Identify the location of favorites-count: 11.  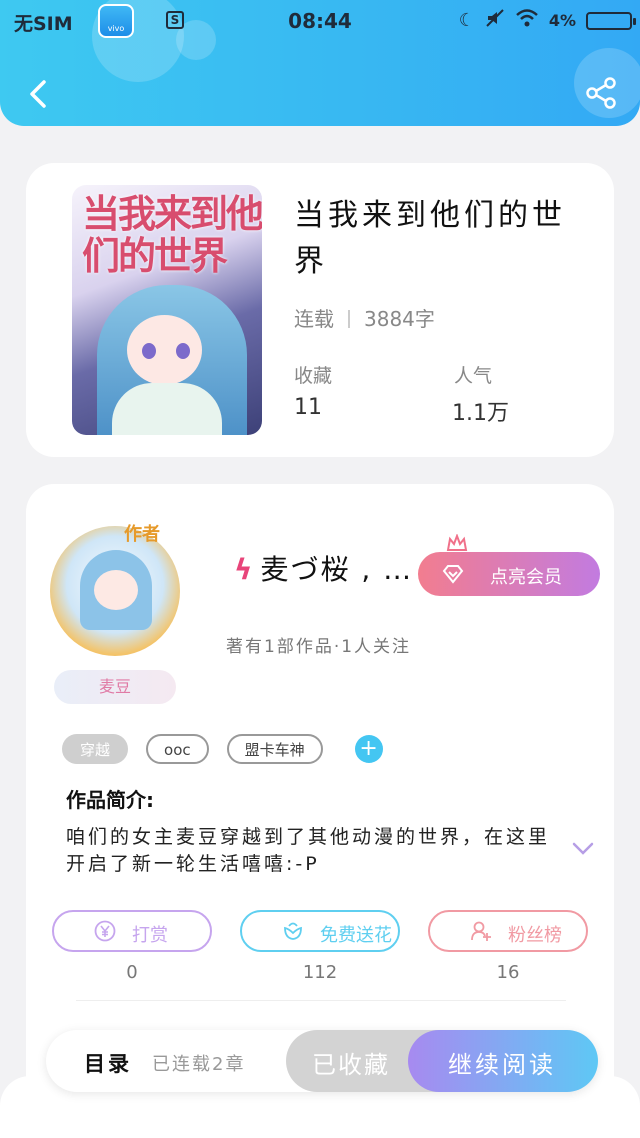
(308, 407).